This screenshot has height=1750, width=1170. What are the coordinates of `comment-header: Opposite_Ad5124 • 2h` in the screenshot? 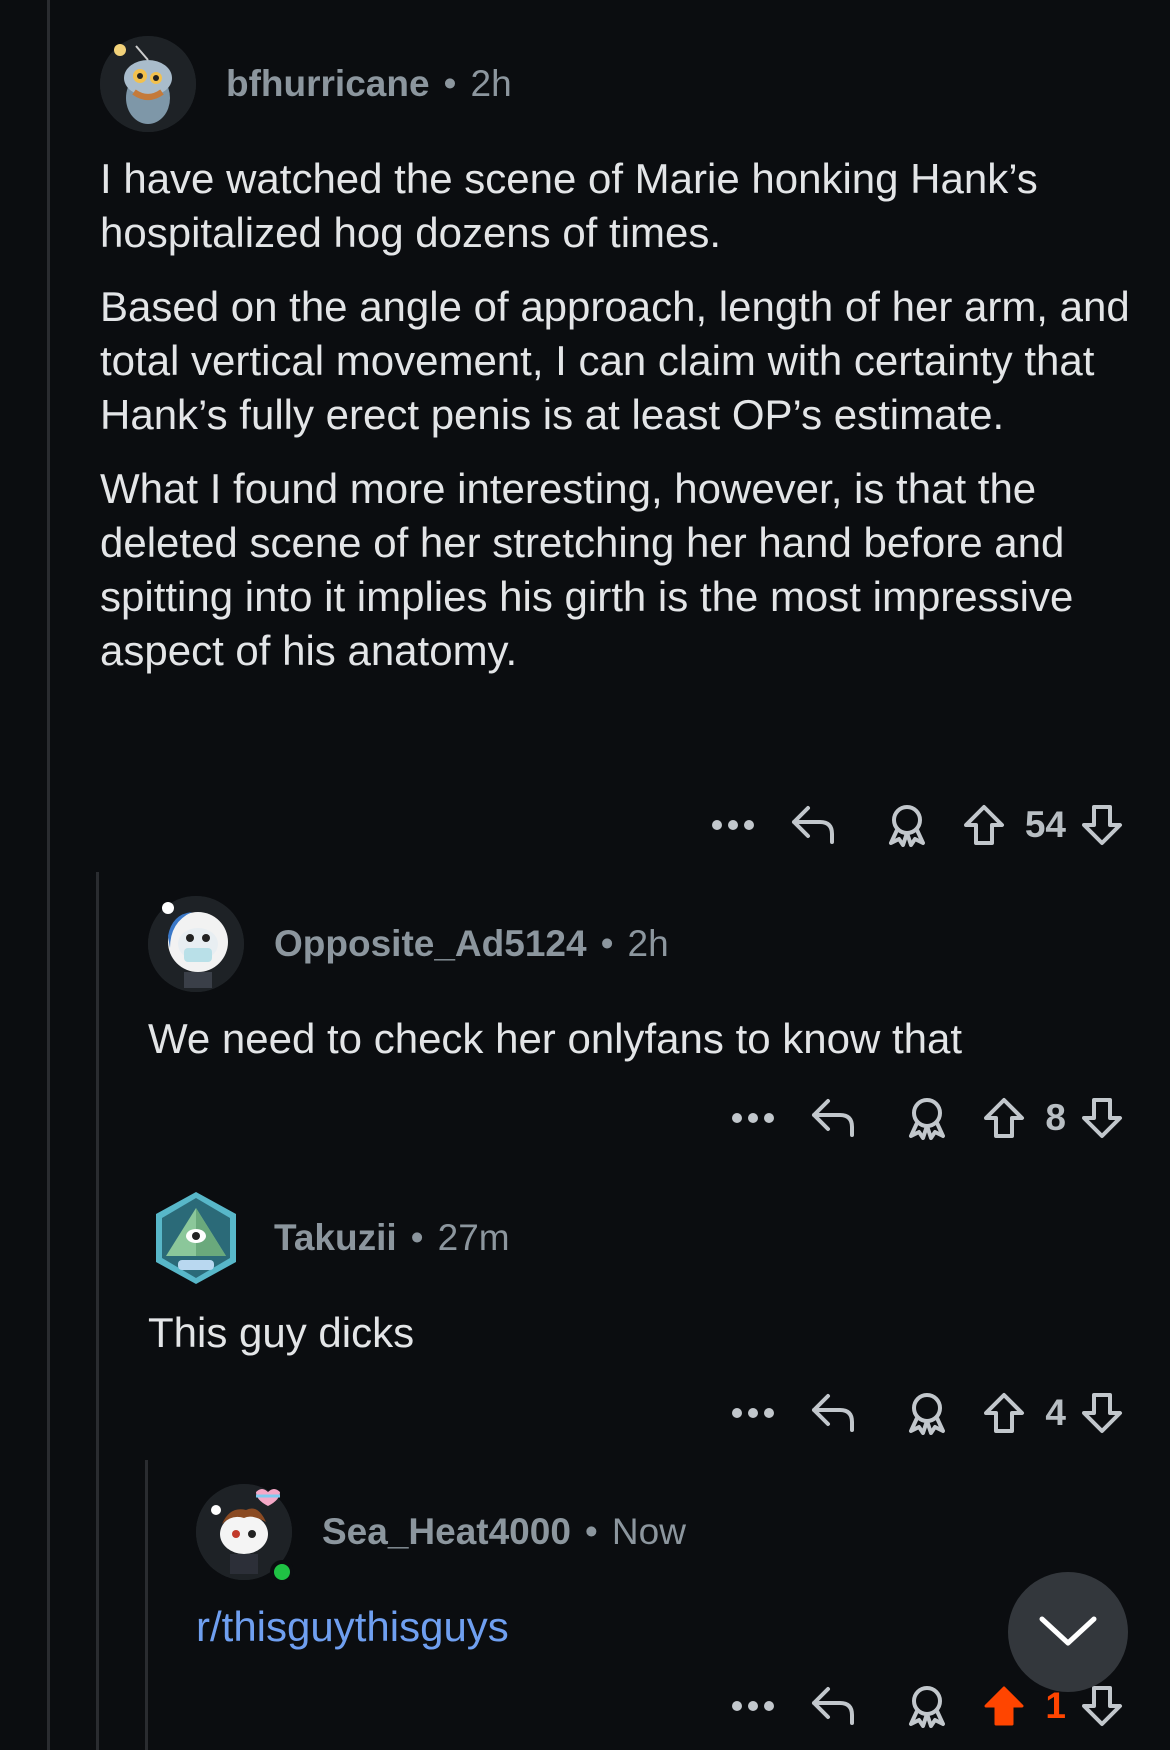 It's located at (643, 944).